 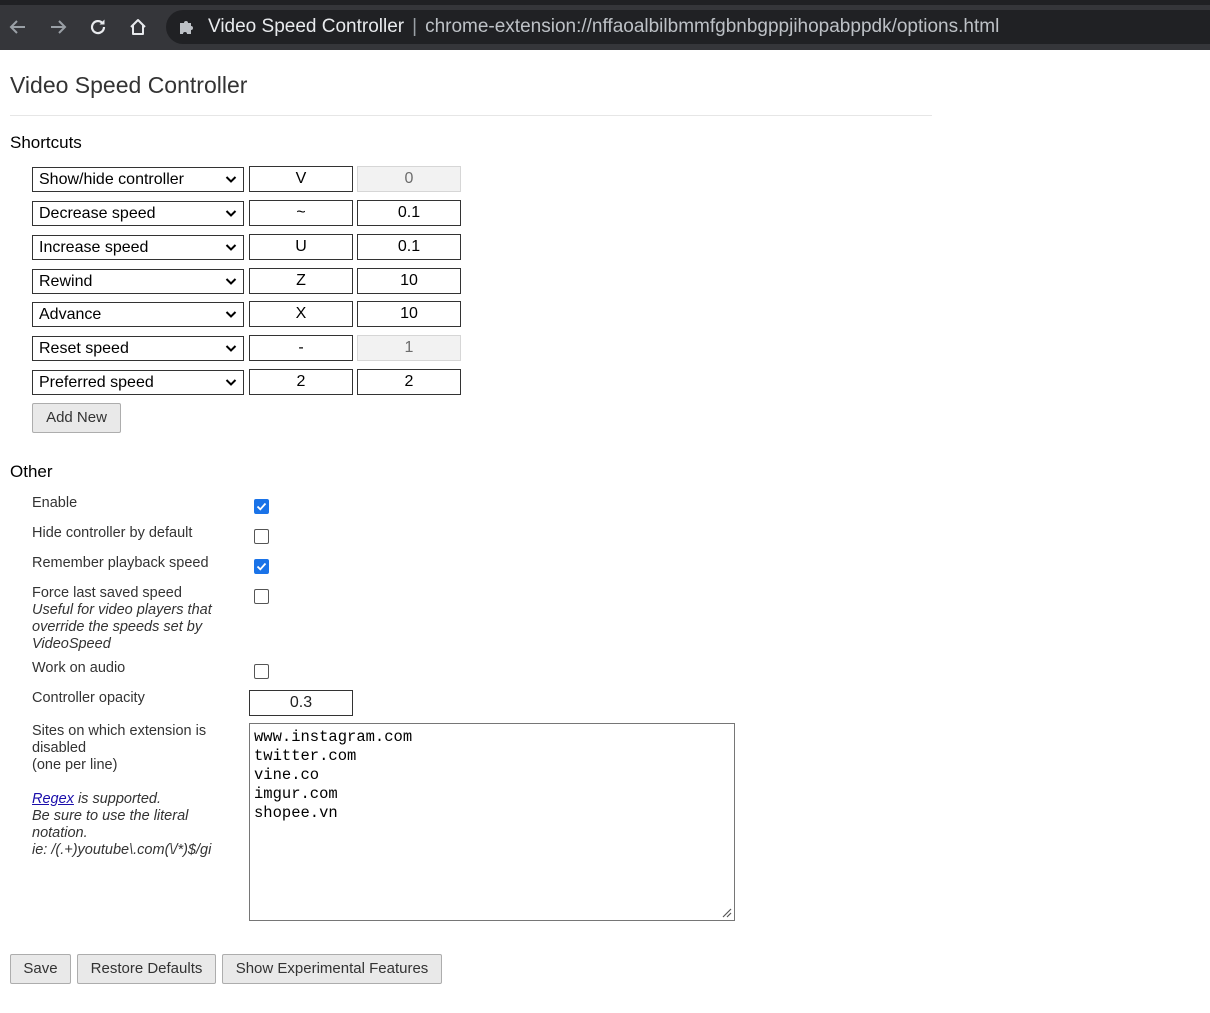 I want to click on back-arrow-icon, so click(x=17, y=27).